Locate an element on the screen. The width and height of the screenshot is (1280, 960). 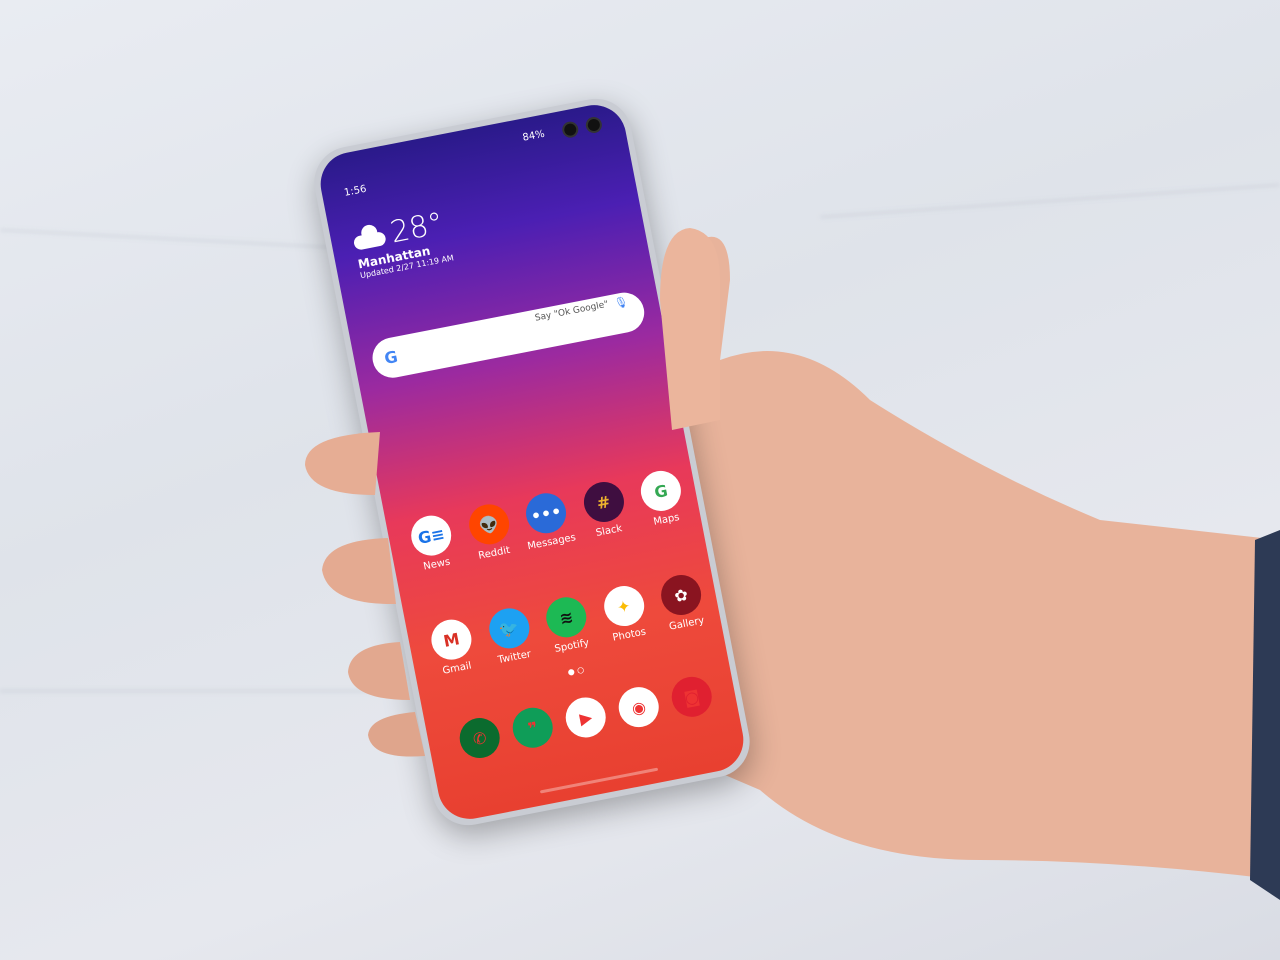
app-label: Messages is located at coordinates (551, 542).